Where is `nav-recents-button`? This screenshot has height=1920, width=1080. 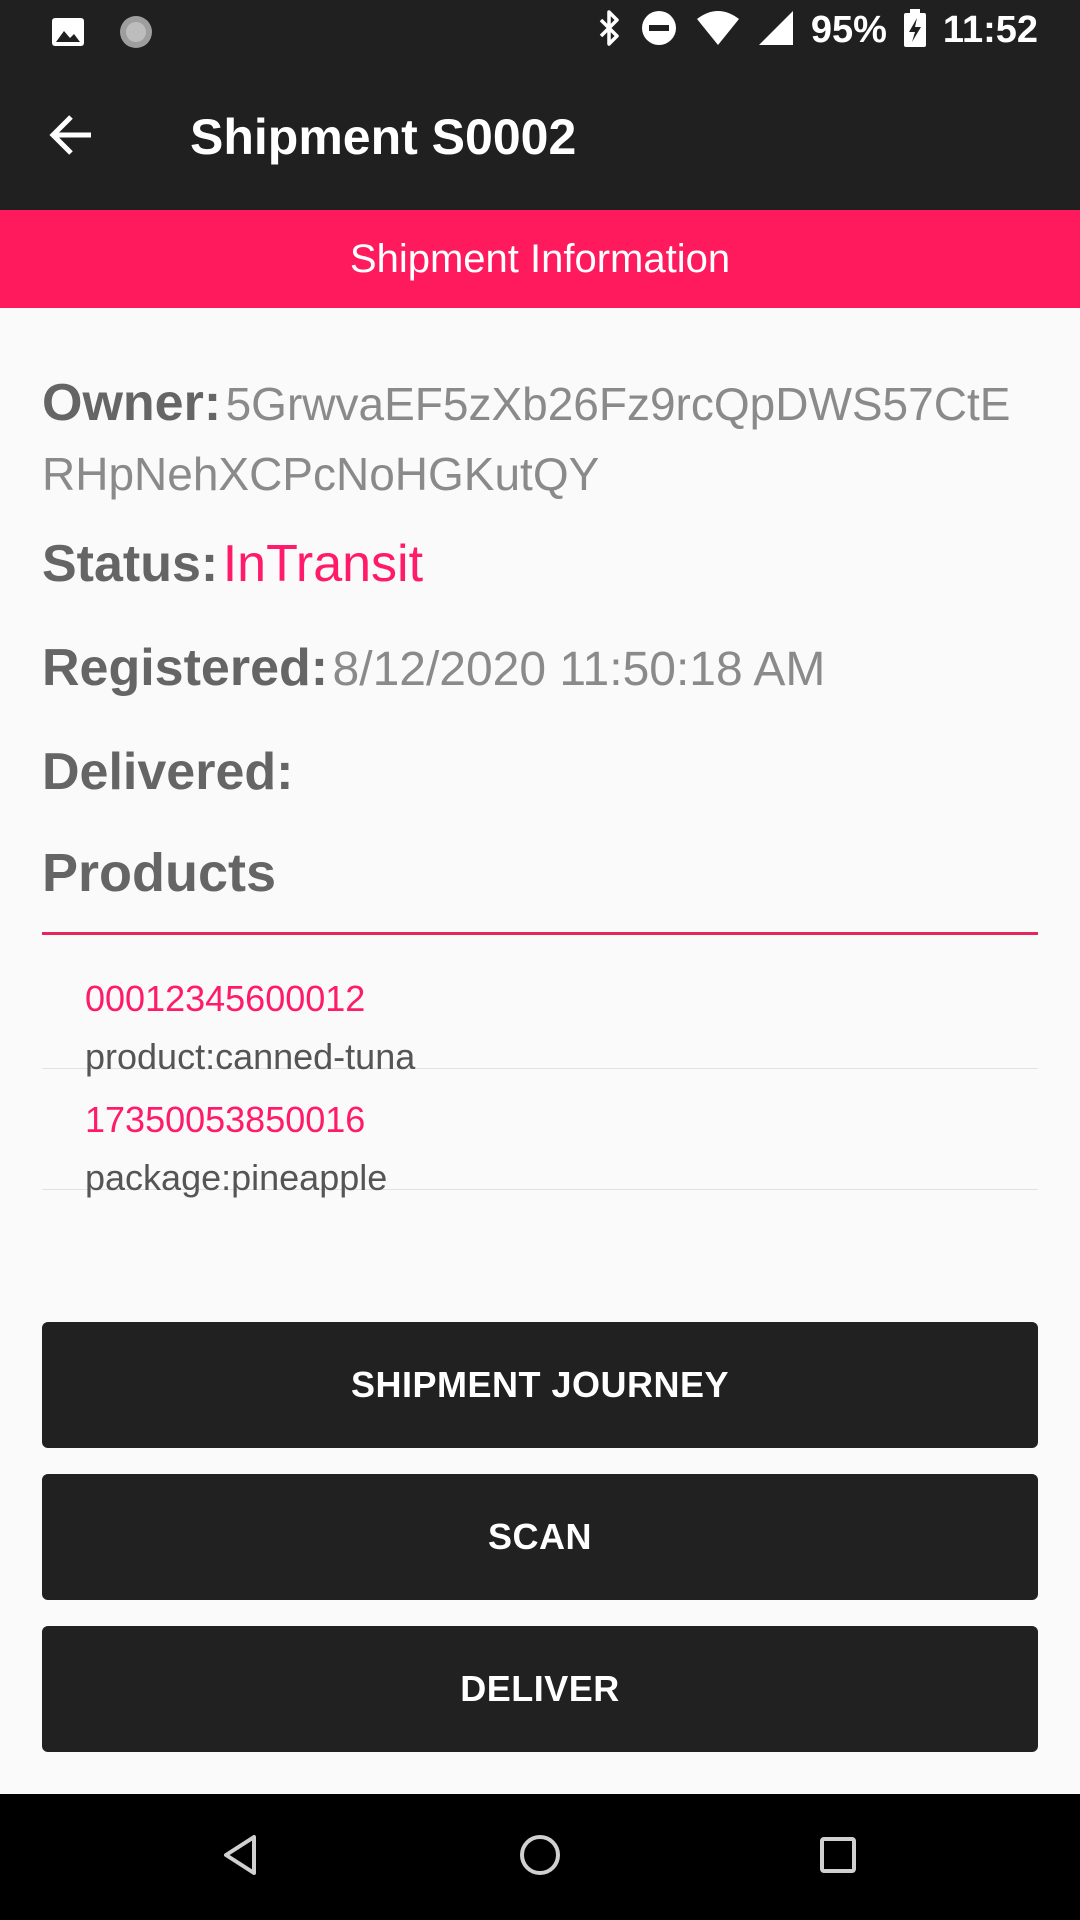 nav-recents-button is located at coordinates (838, 1857).